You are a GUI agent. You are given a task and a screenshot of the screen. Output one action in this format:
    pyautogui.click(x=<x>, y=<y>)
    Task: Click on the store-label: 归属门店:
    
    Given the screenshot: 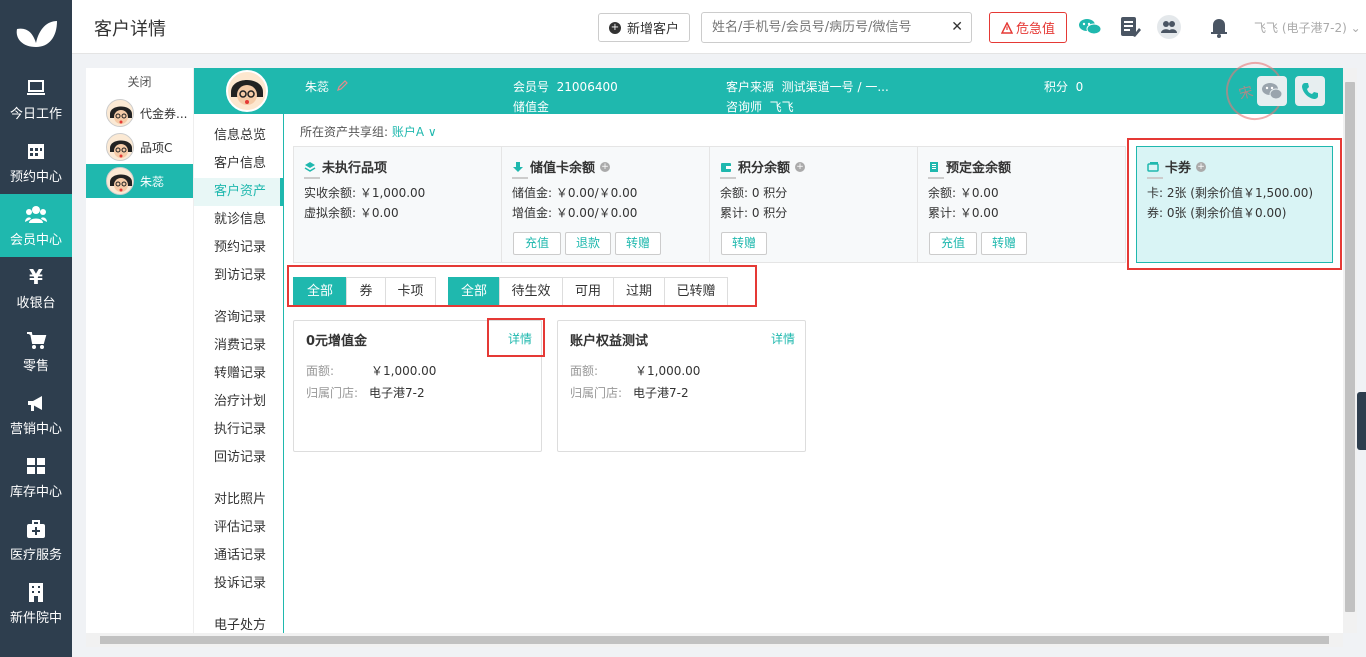 What is the action you would take?
    pyautogui.click(x=332, y=393)
    